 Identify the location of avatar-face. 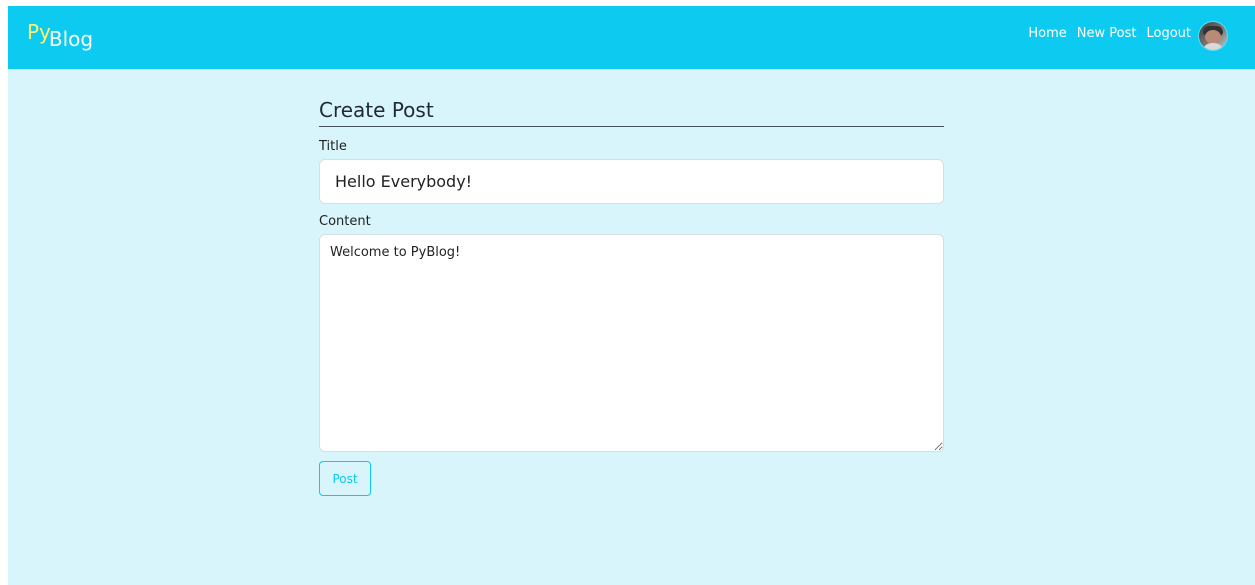
(1213, 37).